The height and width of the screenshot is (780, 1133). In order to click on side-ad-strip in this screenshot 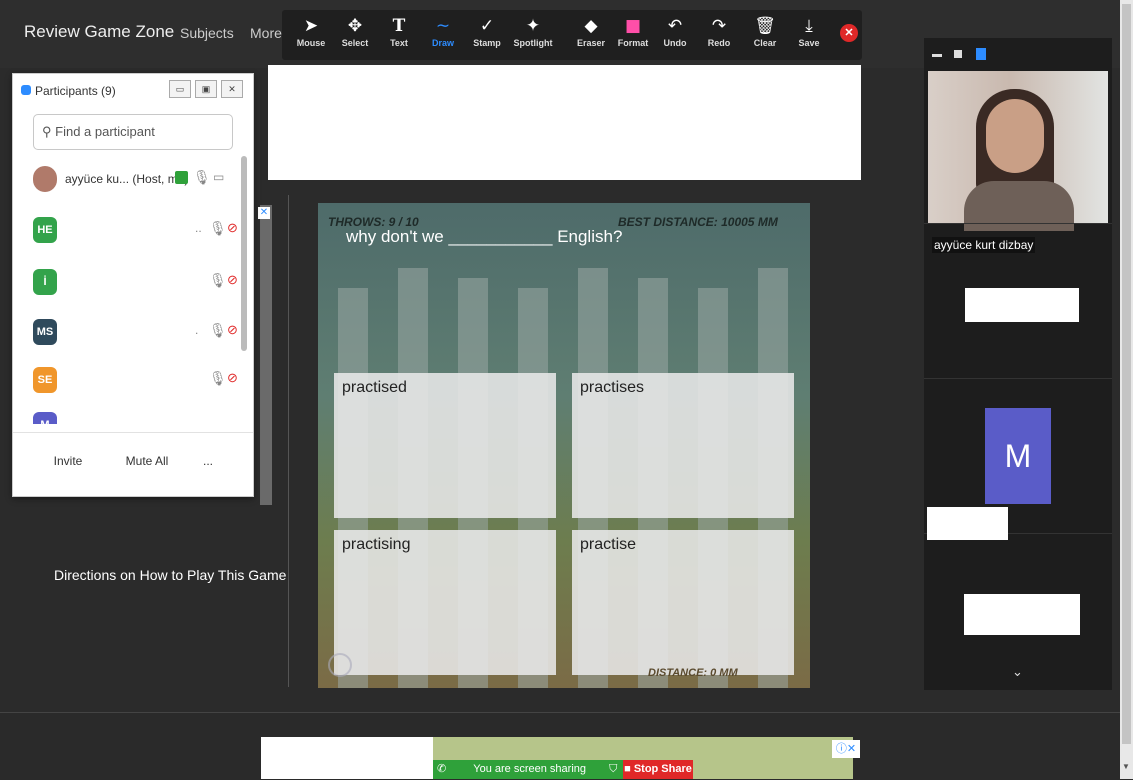, I will do `click(266, 355)`.